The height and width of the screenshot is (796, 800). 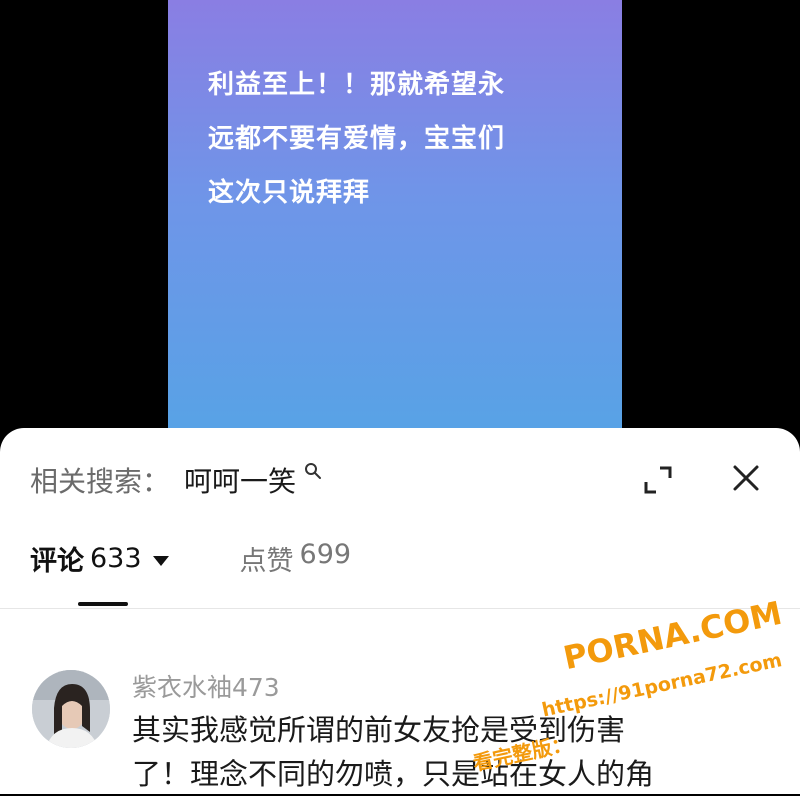 What do you see at coordinates (296, 558) in the screenshot?
I see `tab-likes: 点赞 699` at bounding box center [296, 558].